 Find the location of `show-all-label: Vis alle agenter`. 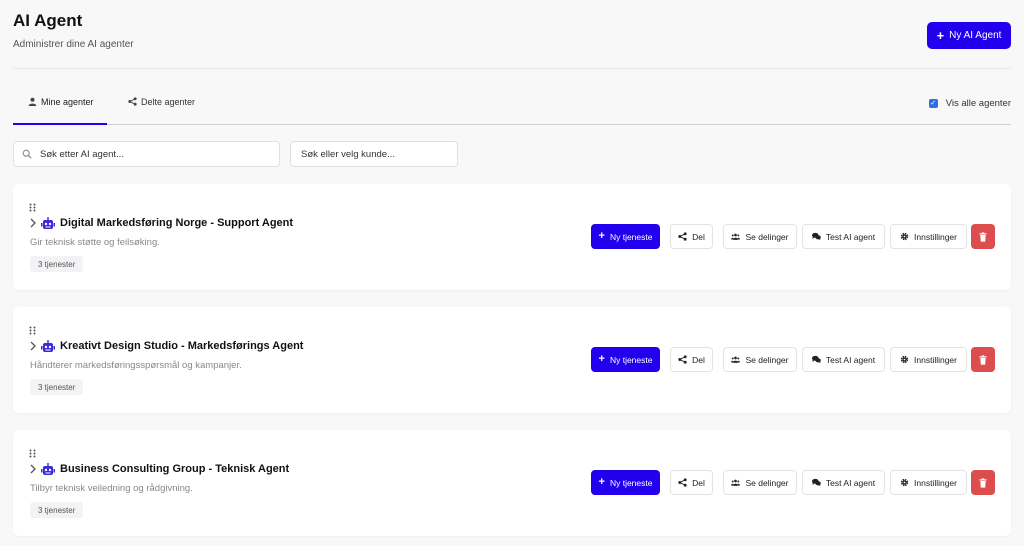

show-all-label: Vis alle agenter is located at coordinates (978, 103).